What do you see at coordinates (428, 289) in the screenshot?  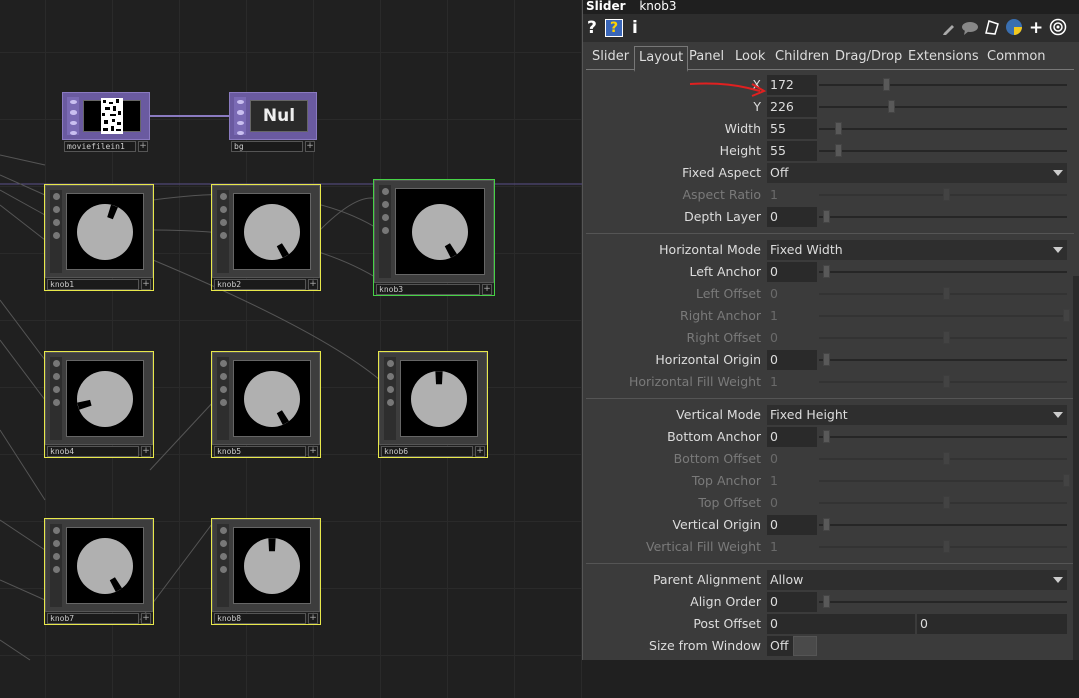 I see `node-label: knob3` at bounding box center [428, 289].